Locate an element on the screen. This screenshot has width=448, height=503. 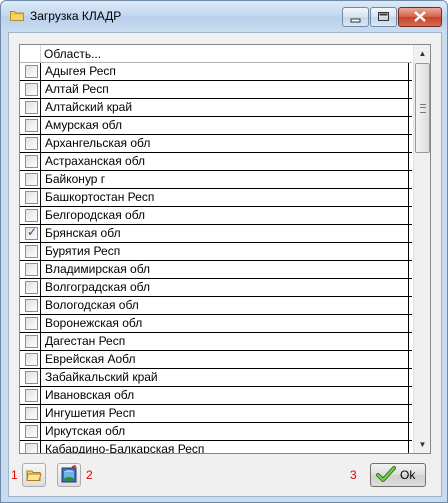
check-icon: ✓ is located at coordinates (32, 232).